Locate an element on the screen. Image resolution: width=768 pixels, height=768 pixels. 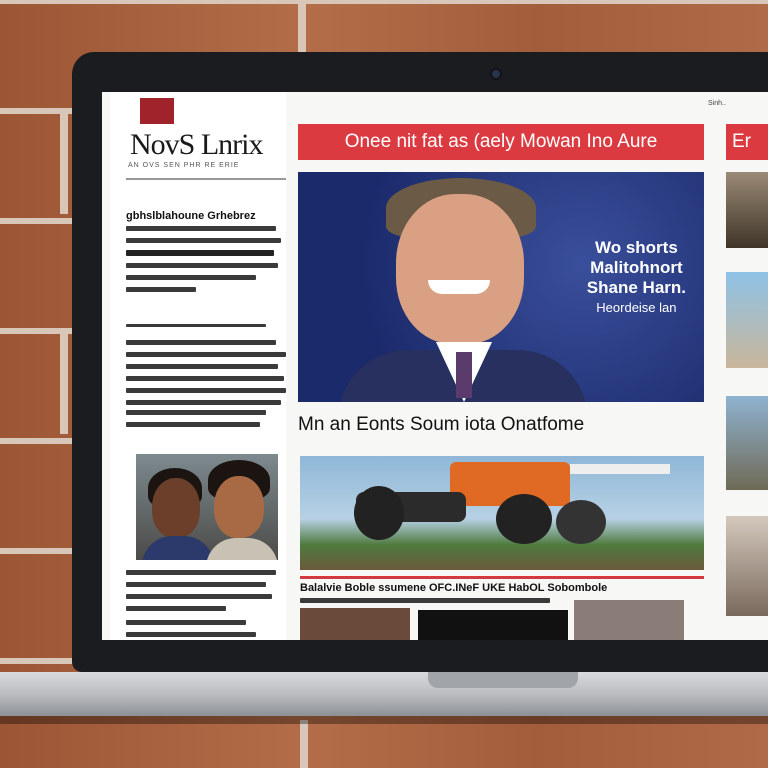
site-tagline: AN OVS SEN PHR RE ERIE is located at coordinates (184, 165).